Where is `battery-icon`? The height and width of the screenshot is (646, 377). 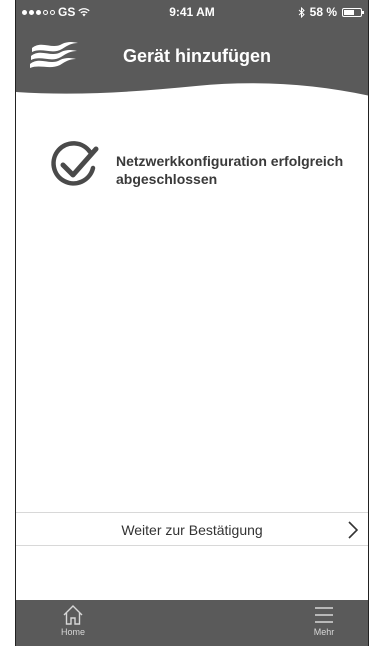
battery-icon is located at coordinates (353, 12).